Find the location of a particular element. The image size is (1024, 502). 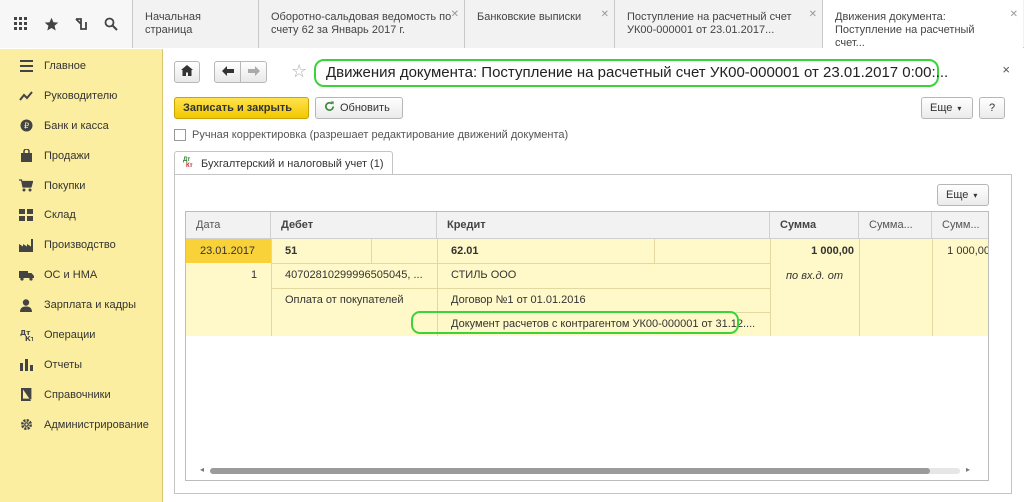

favorite-star-icon: ☆ is located at coordinates (299, 71).